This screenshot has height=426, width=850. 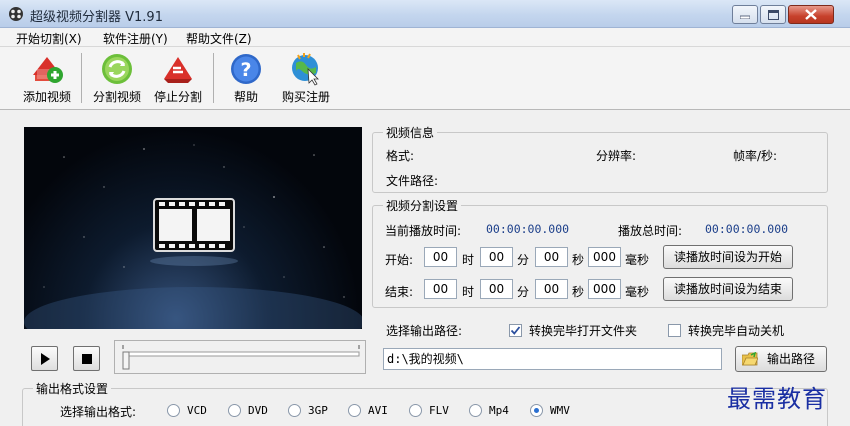 I want to click on output-path-button: 输出路径, so click(x=781, y=359).